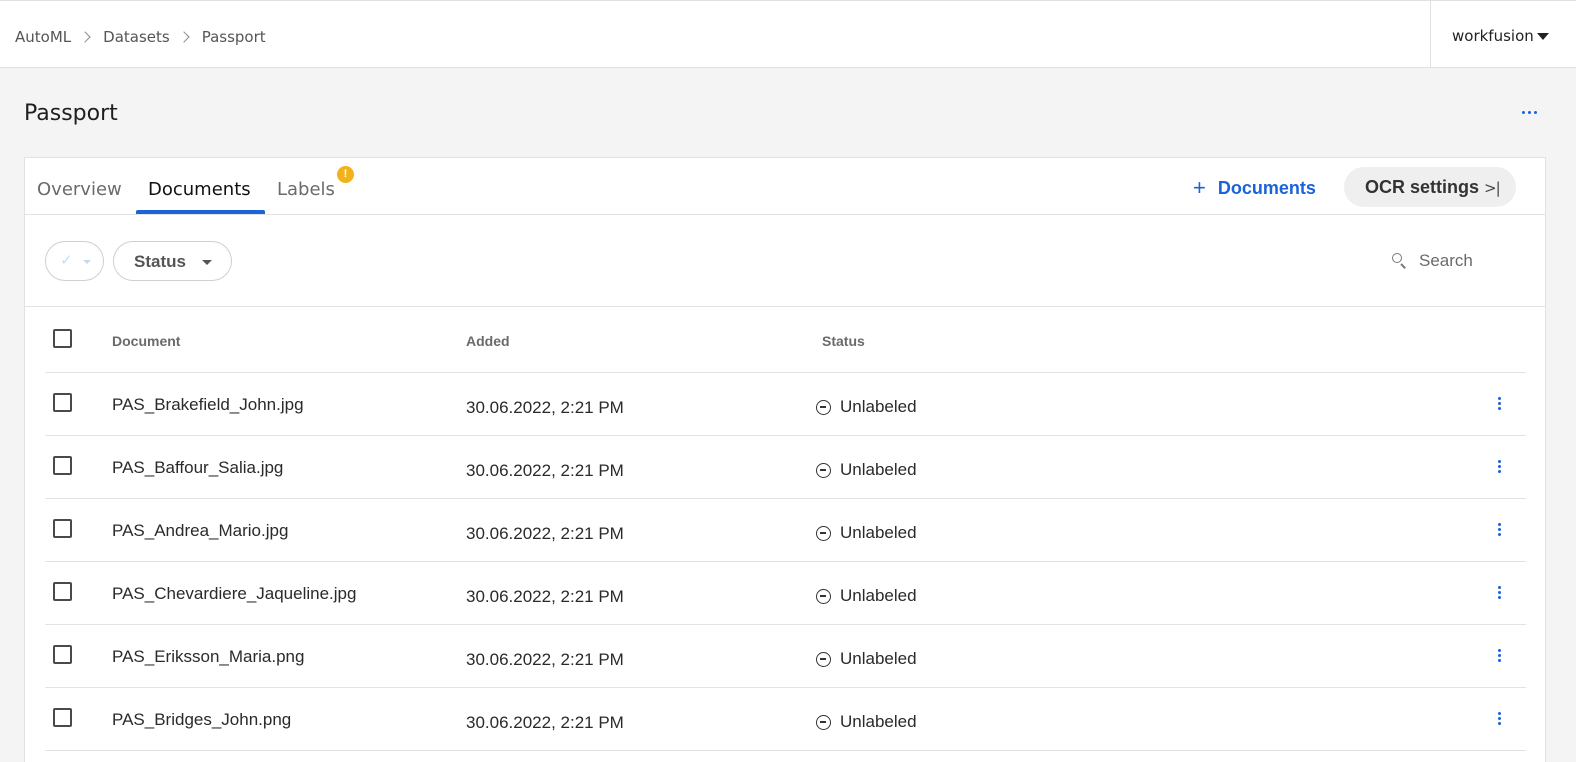 The height and width of the screenshot is (762, 1576). I want to click on document-name: PAS_Brakefield_John.jpg, so click(208, 405).